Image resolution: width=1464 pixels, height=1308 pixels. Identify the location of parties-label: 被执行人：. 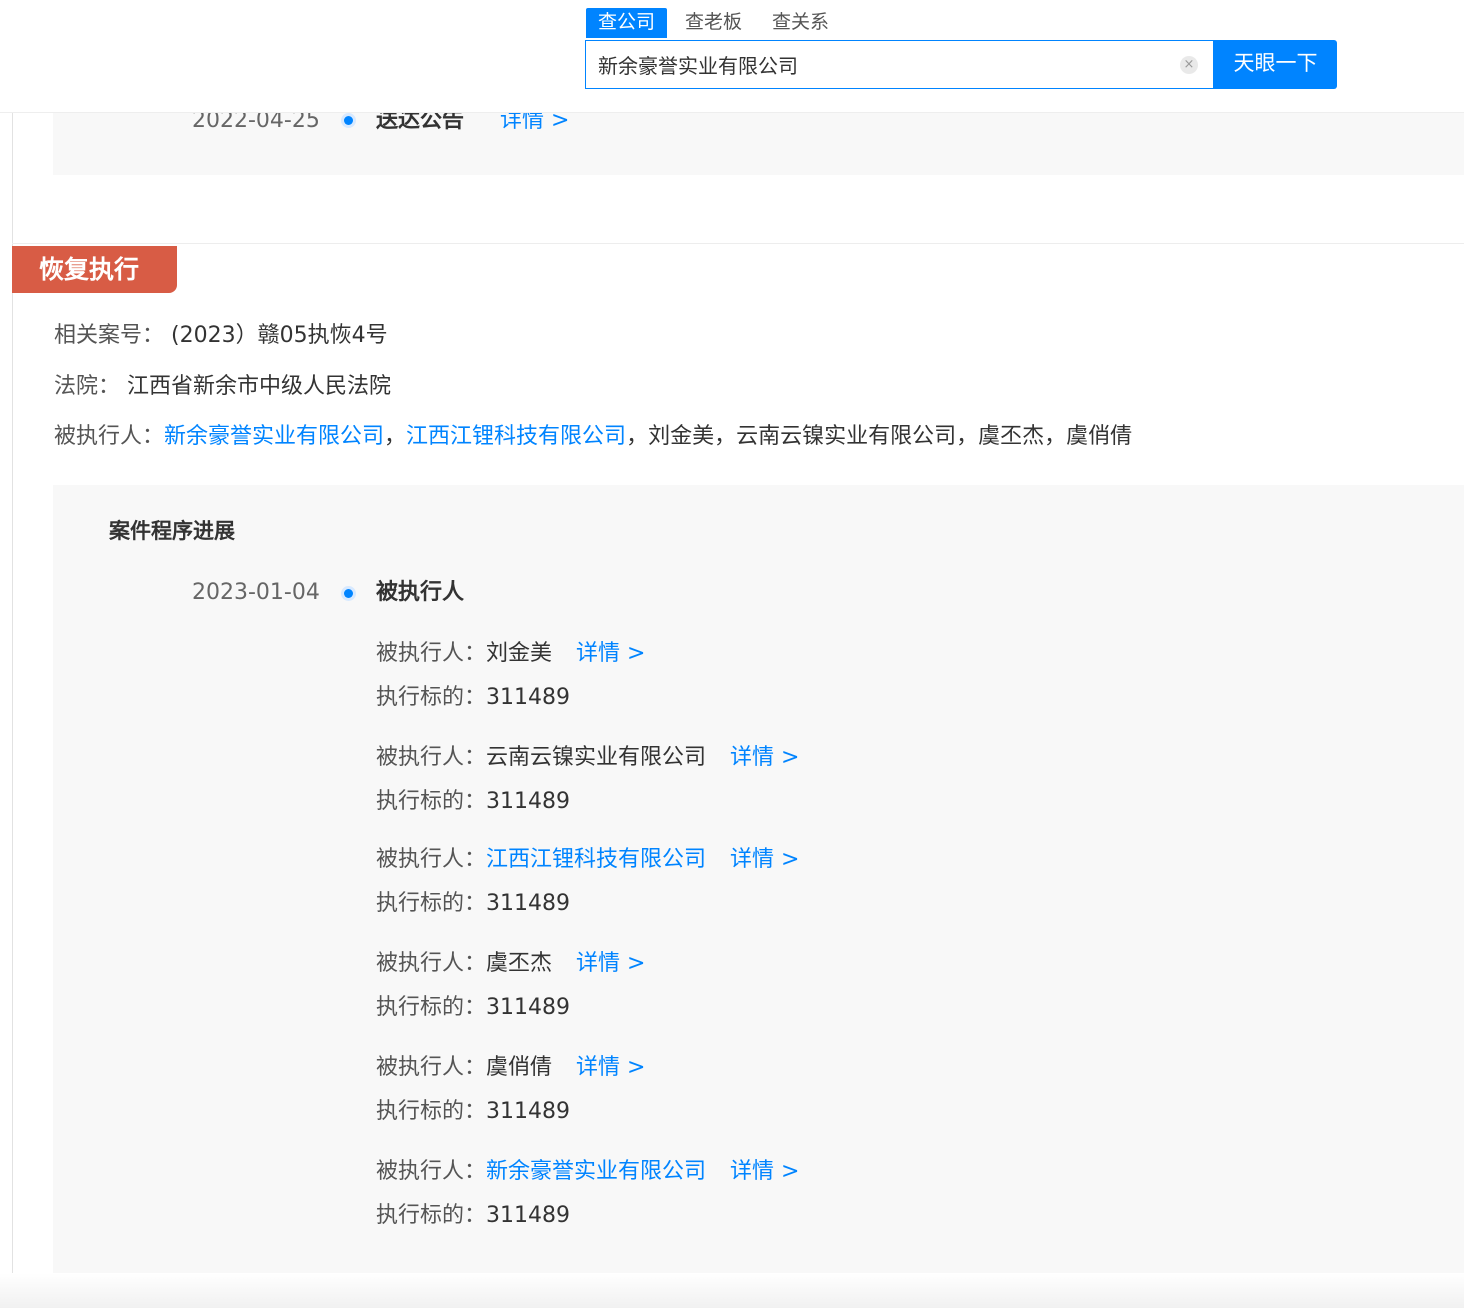
(109, 436).